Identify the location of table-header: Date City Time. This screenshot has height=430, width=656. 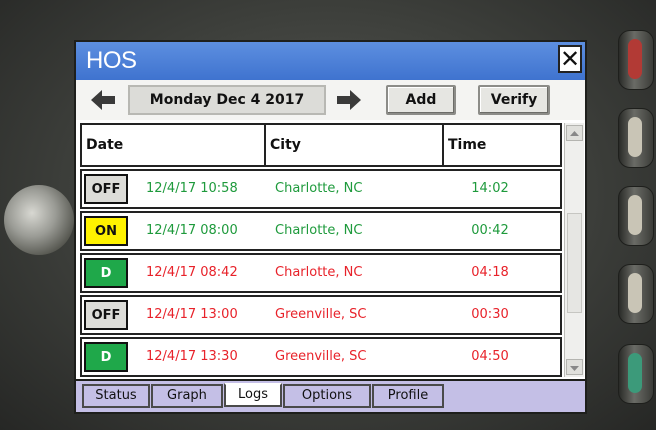
(321, 145).